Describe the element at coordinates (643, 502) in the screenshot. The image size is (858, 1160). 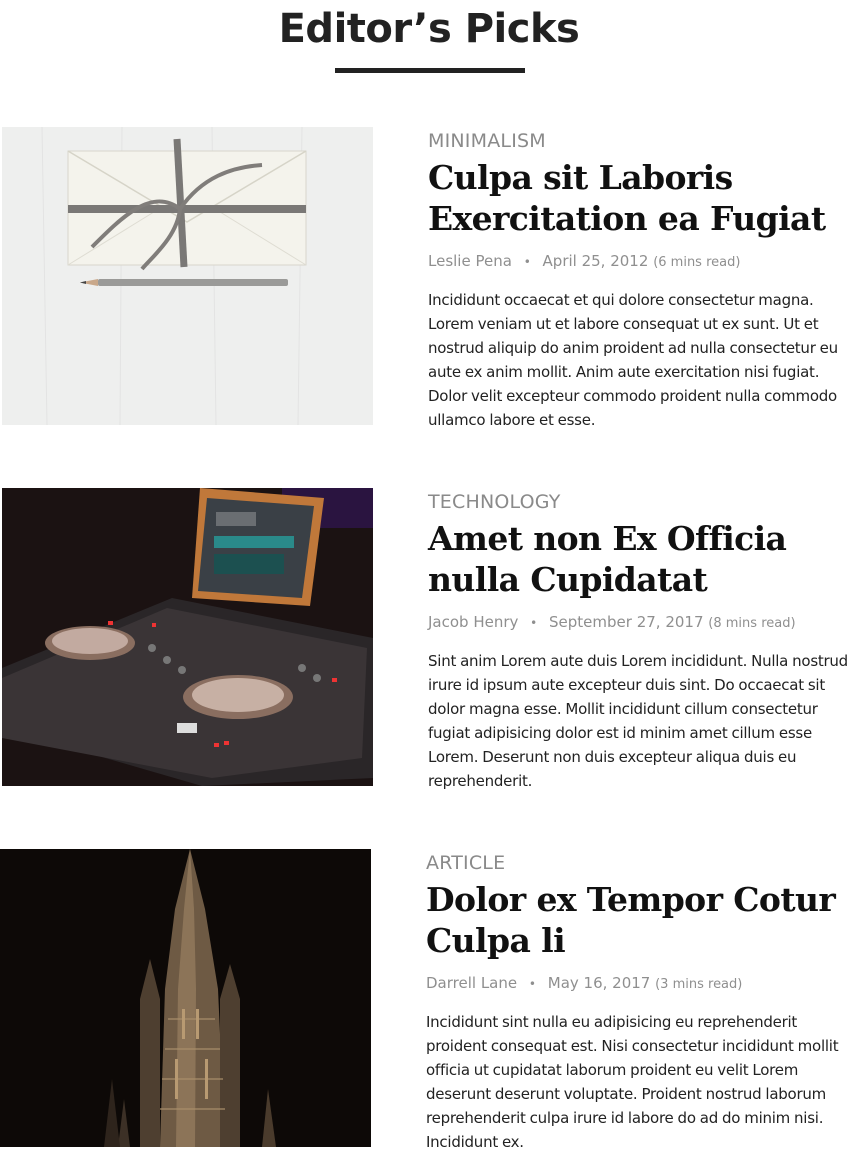
I see `article-category: TECHNOLOGY` at that location.